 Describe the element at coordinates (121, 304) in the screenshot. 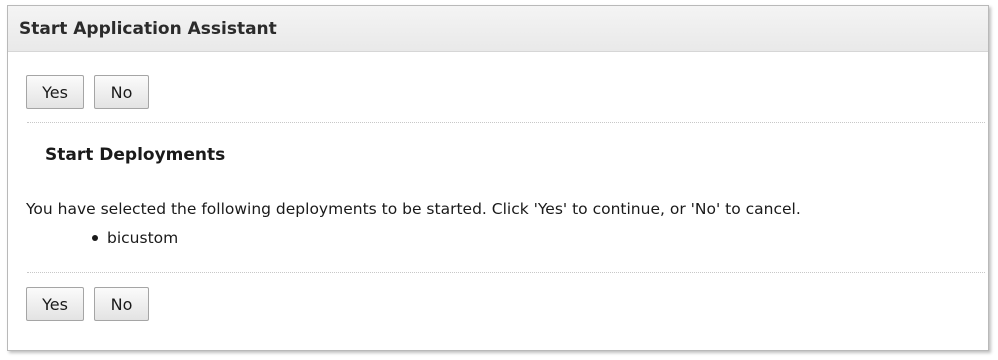

I see `no-button-bottom: No` at that location.